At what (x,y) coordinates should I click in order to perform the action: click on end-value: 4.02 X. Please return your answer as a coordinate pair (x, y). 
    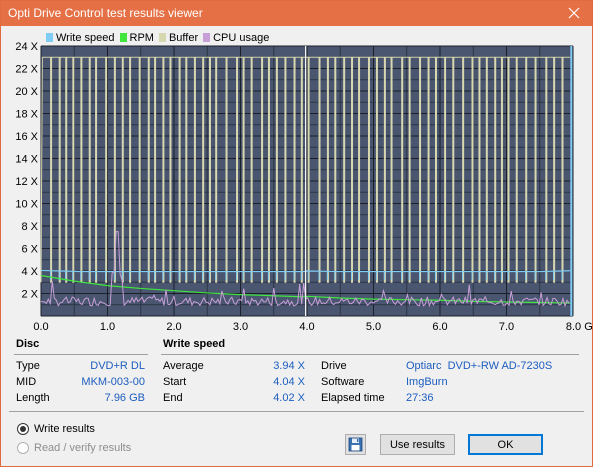
    Looking at the image, I should click on (289, 398).